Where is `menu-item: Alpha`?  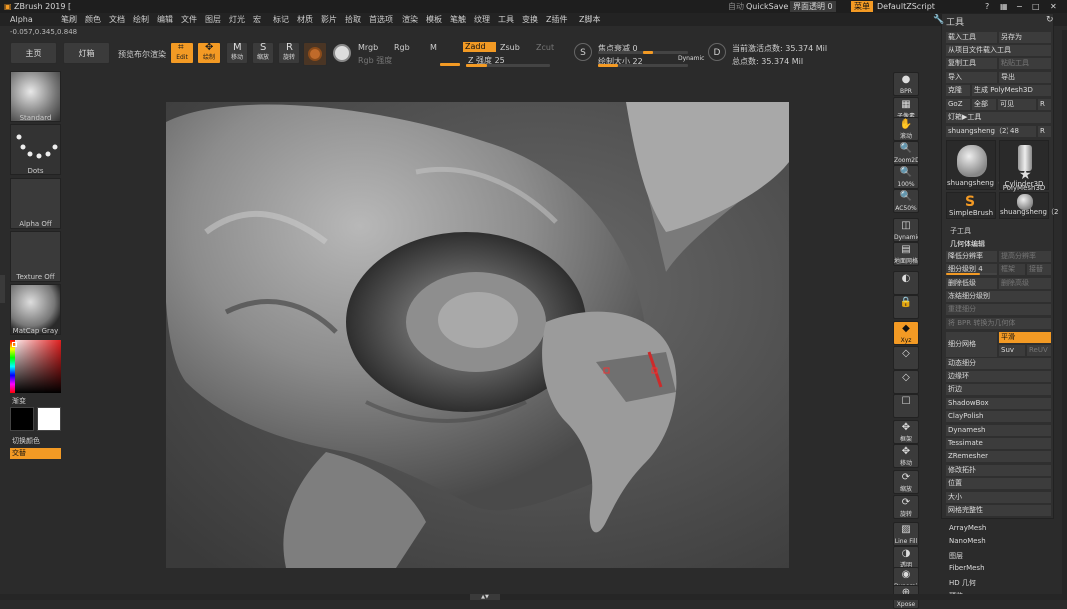
menu-item: Alpha is located at coordinates (21, 19).